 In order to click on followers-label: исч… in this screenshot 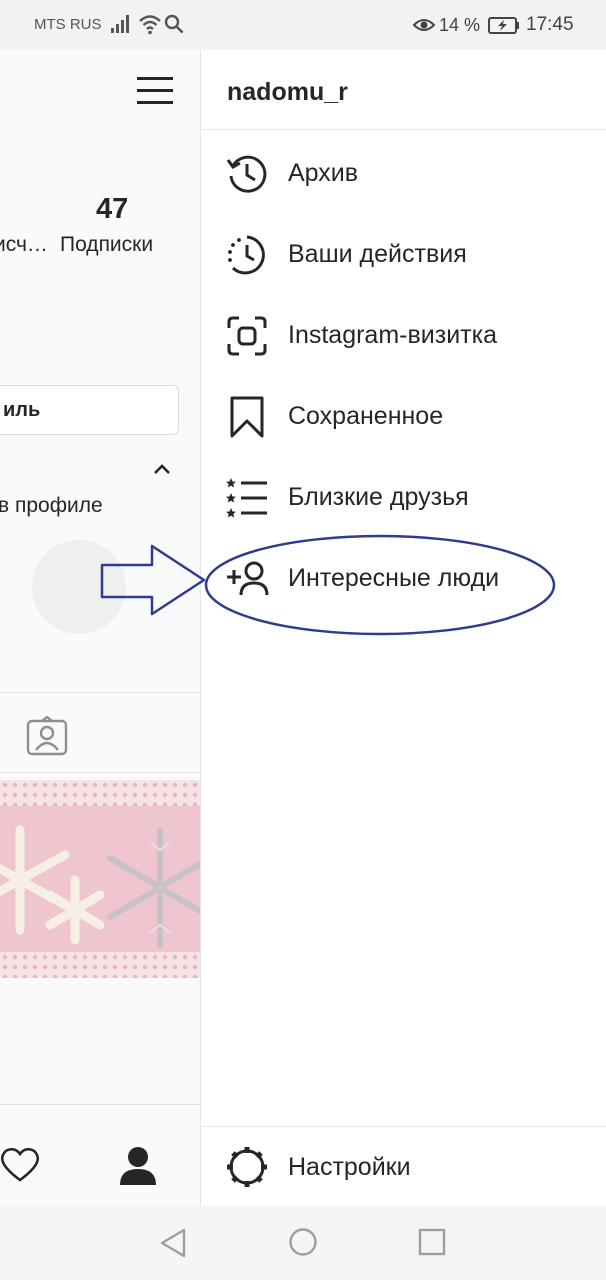, I will do `click(24, 244)`.